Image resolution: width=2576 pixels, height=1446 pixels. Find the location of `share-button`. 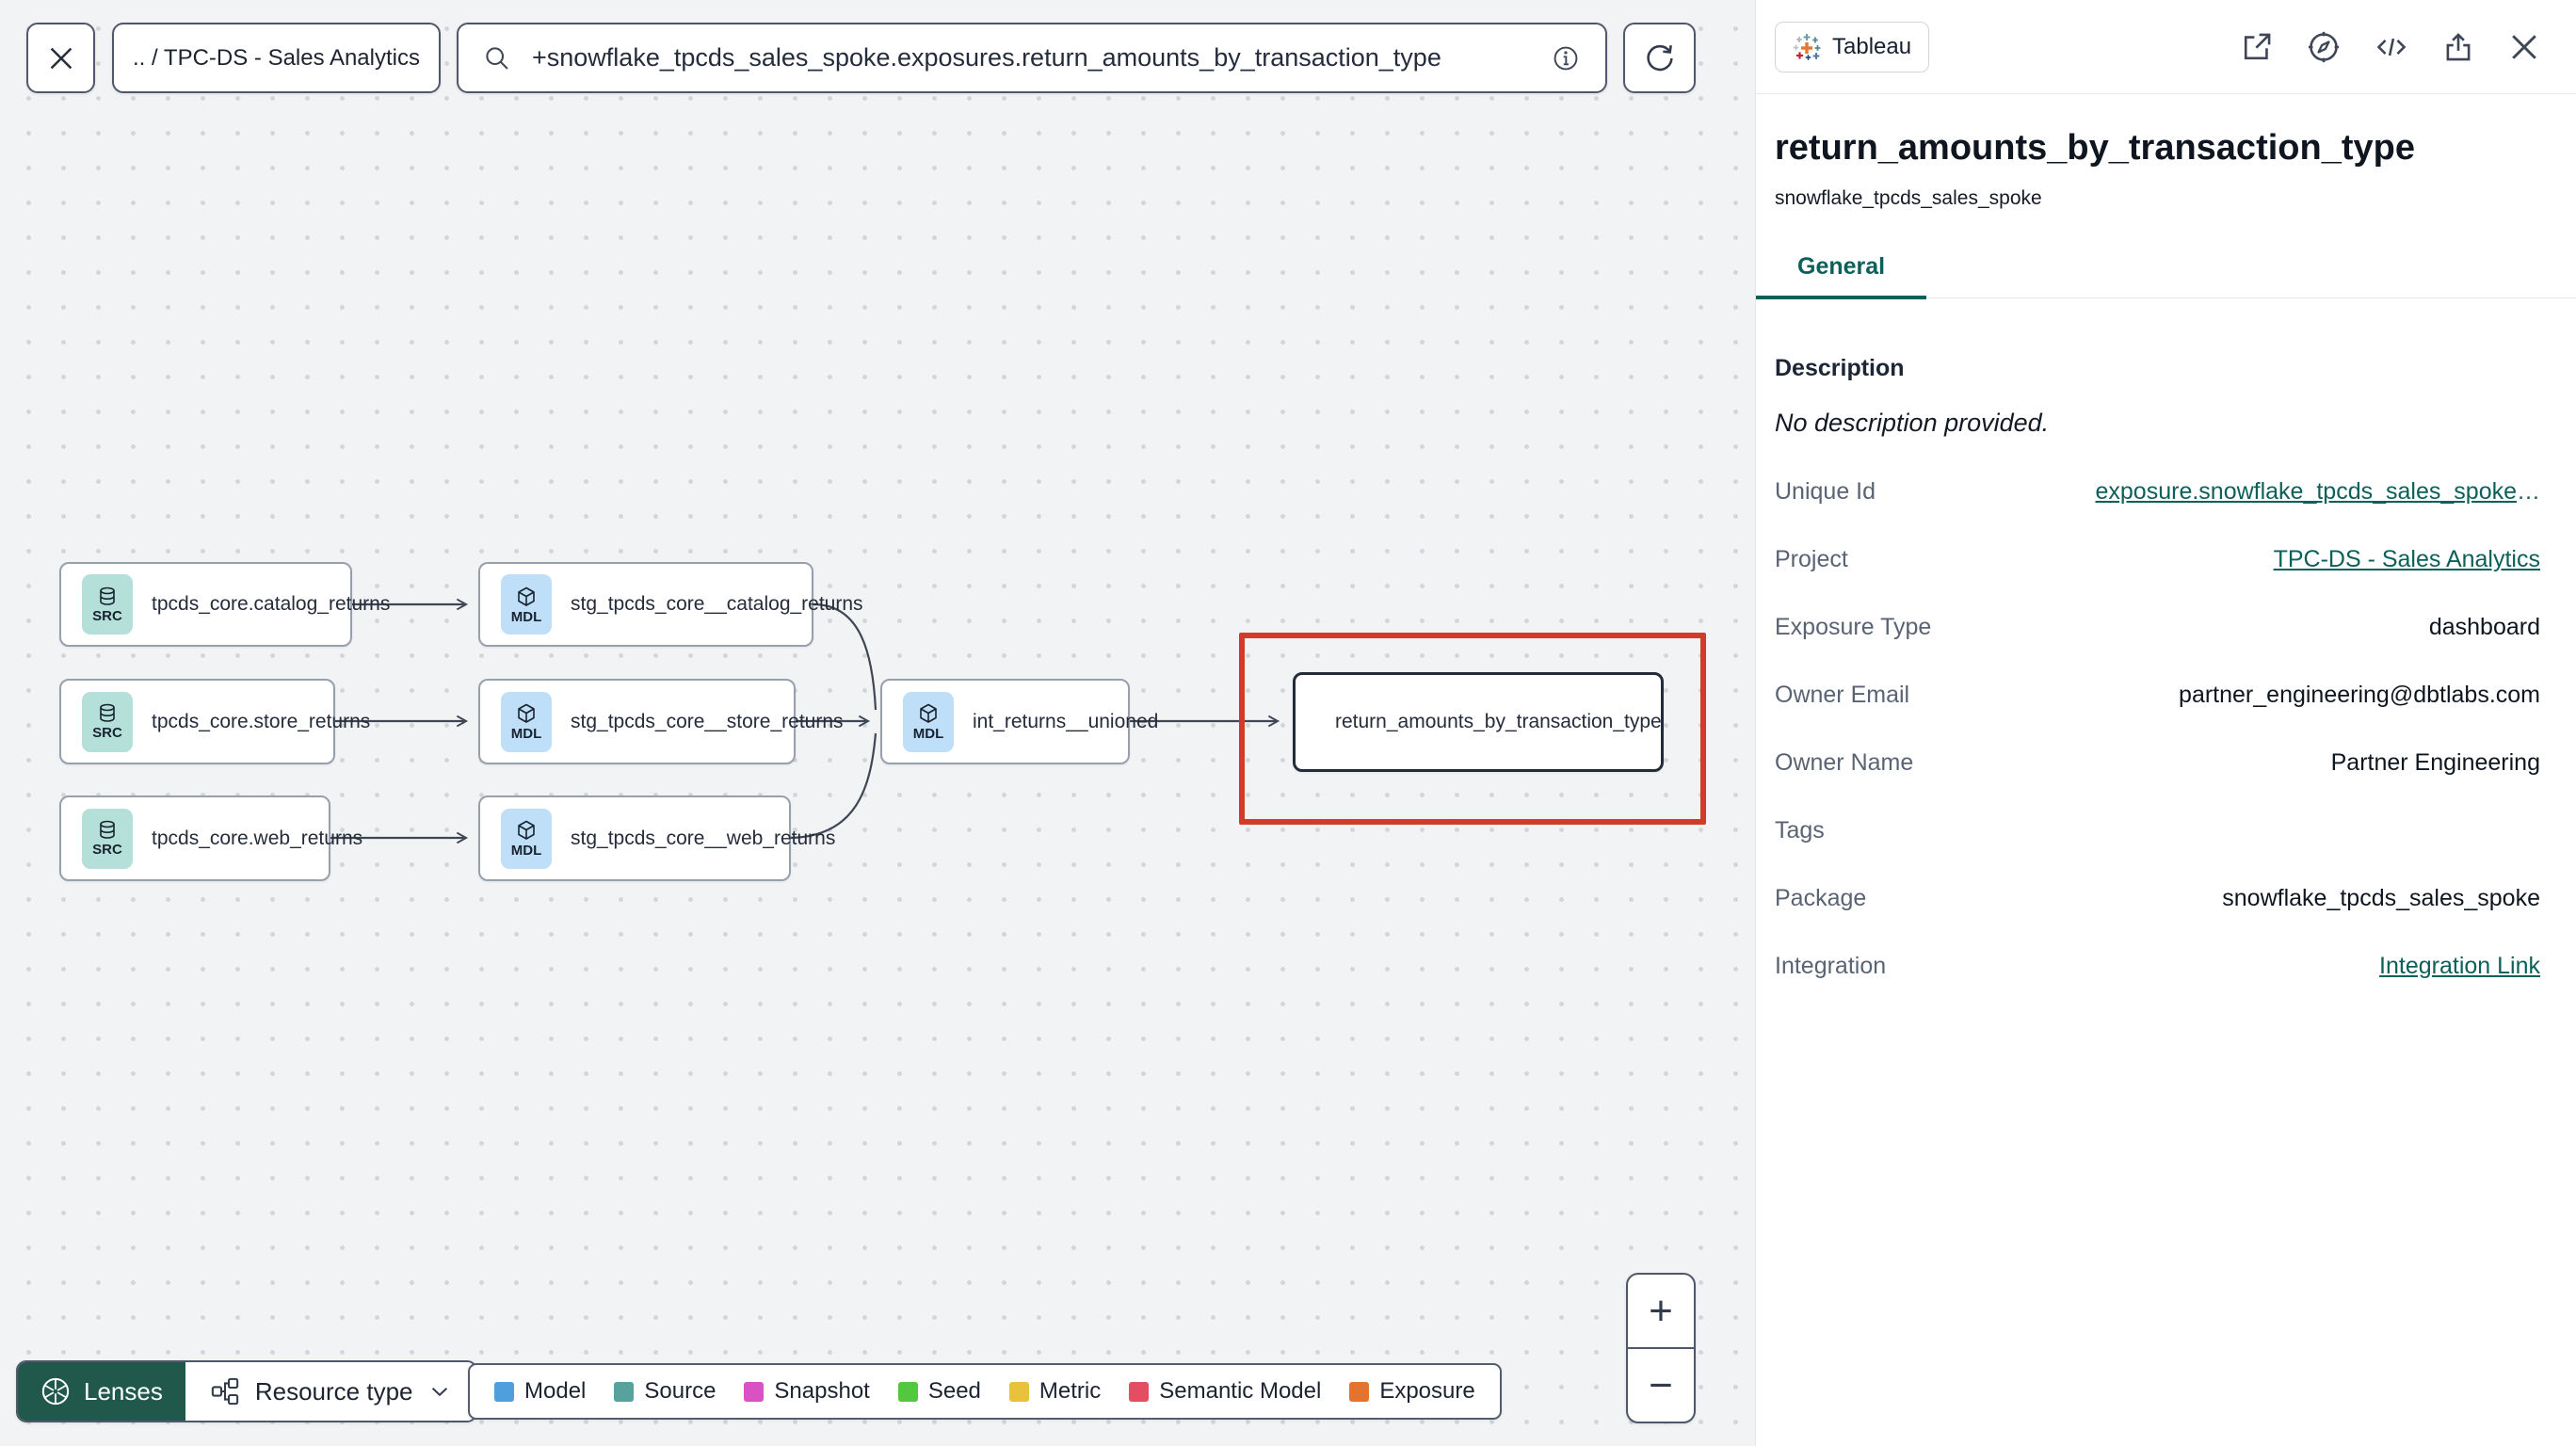

share-button is located at coordinates (2458, 47).